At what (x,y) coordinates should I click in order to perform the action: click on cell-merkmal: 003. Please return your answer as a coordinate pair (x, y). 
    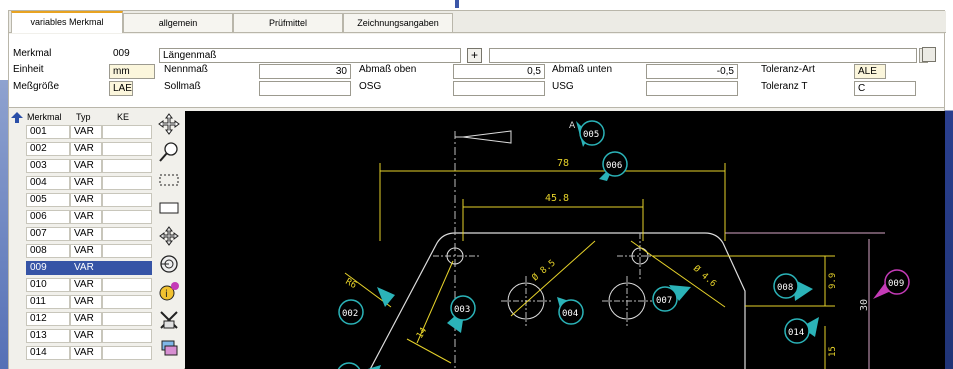
    Looking at the image, I should click on (48, 166).